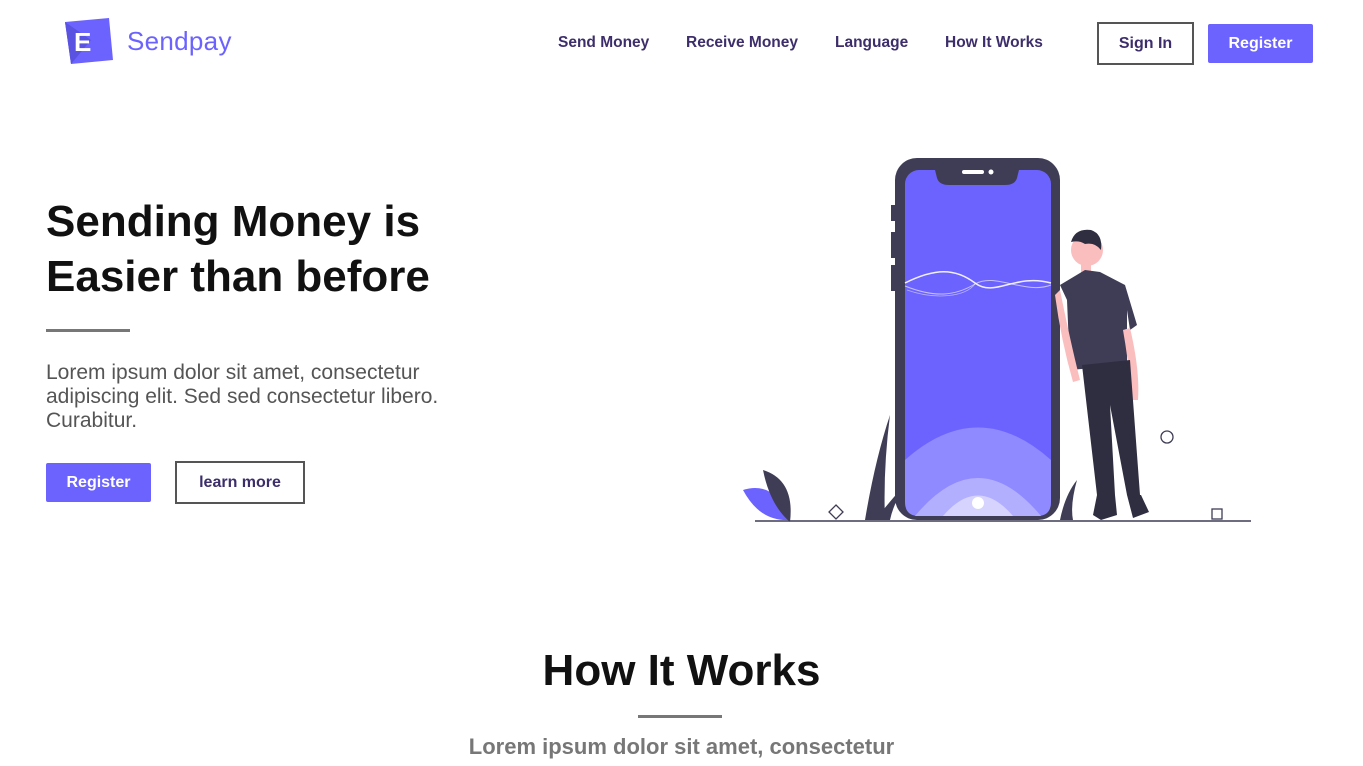 This screenshot has height=766, width=1363. Describe the element at coordinates (994, 43) in the screenshot. I see `nav-how-it-works: How It Works` at that location.